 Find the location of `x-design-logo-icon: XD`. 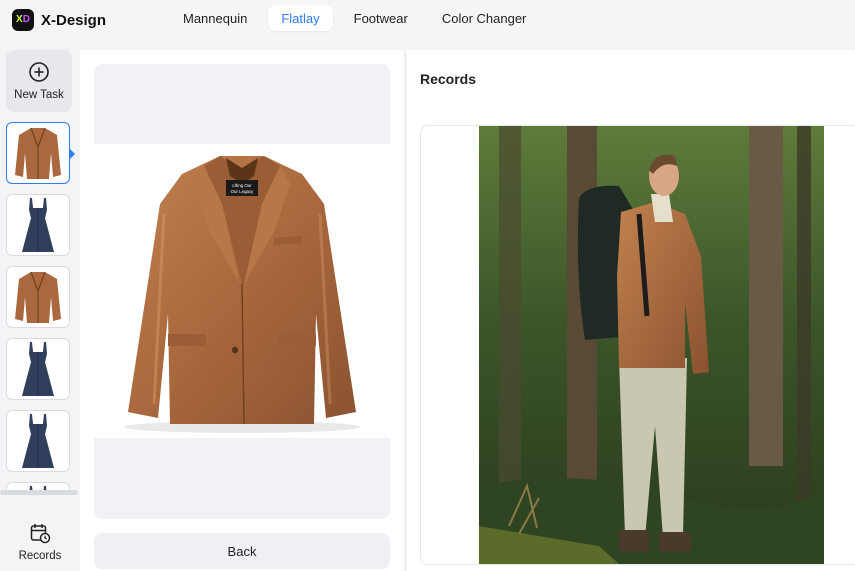

x-design-logo-icon: XD is located at coordinates (23, 20).